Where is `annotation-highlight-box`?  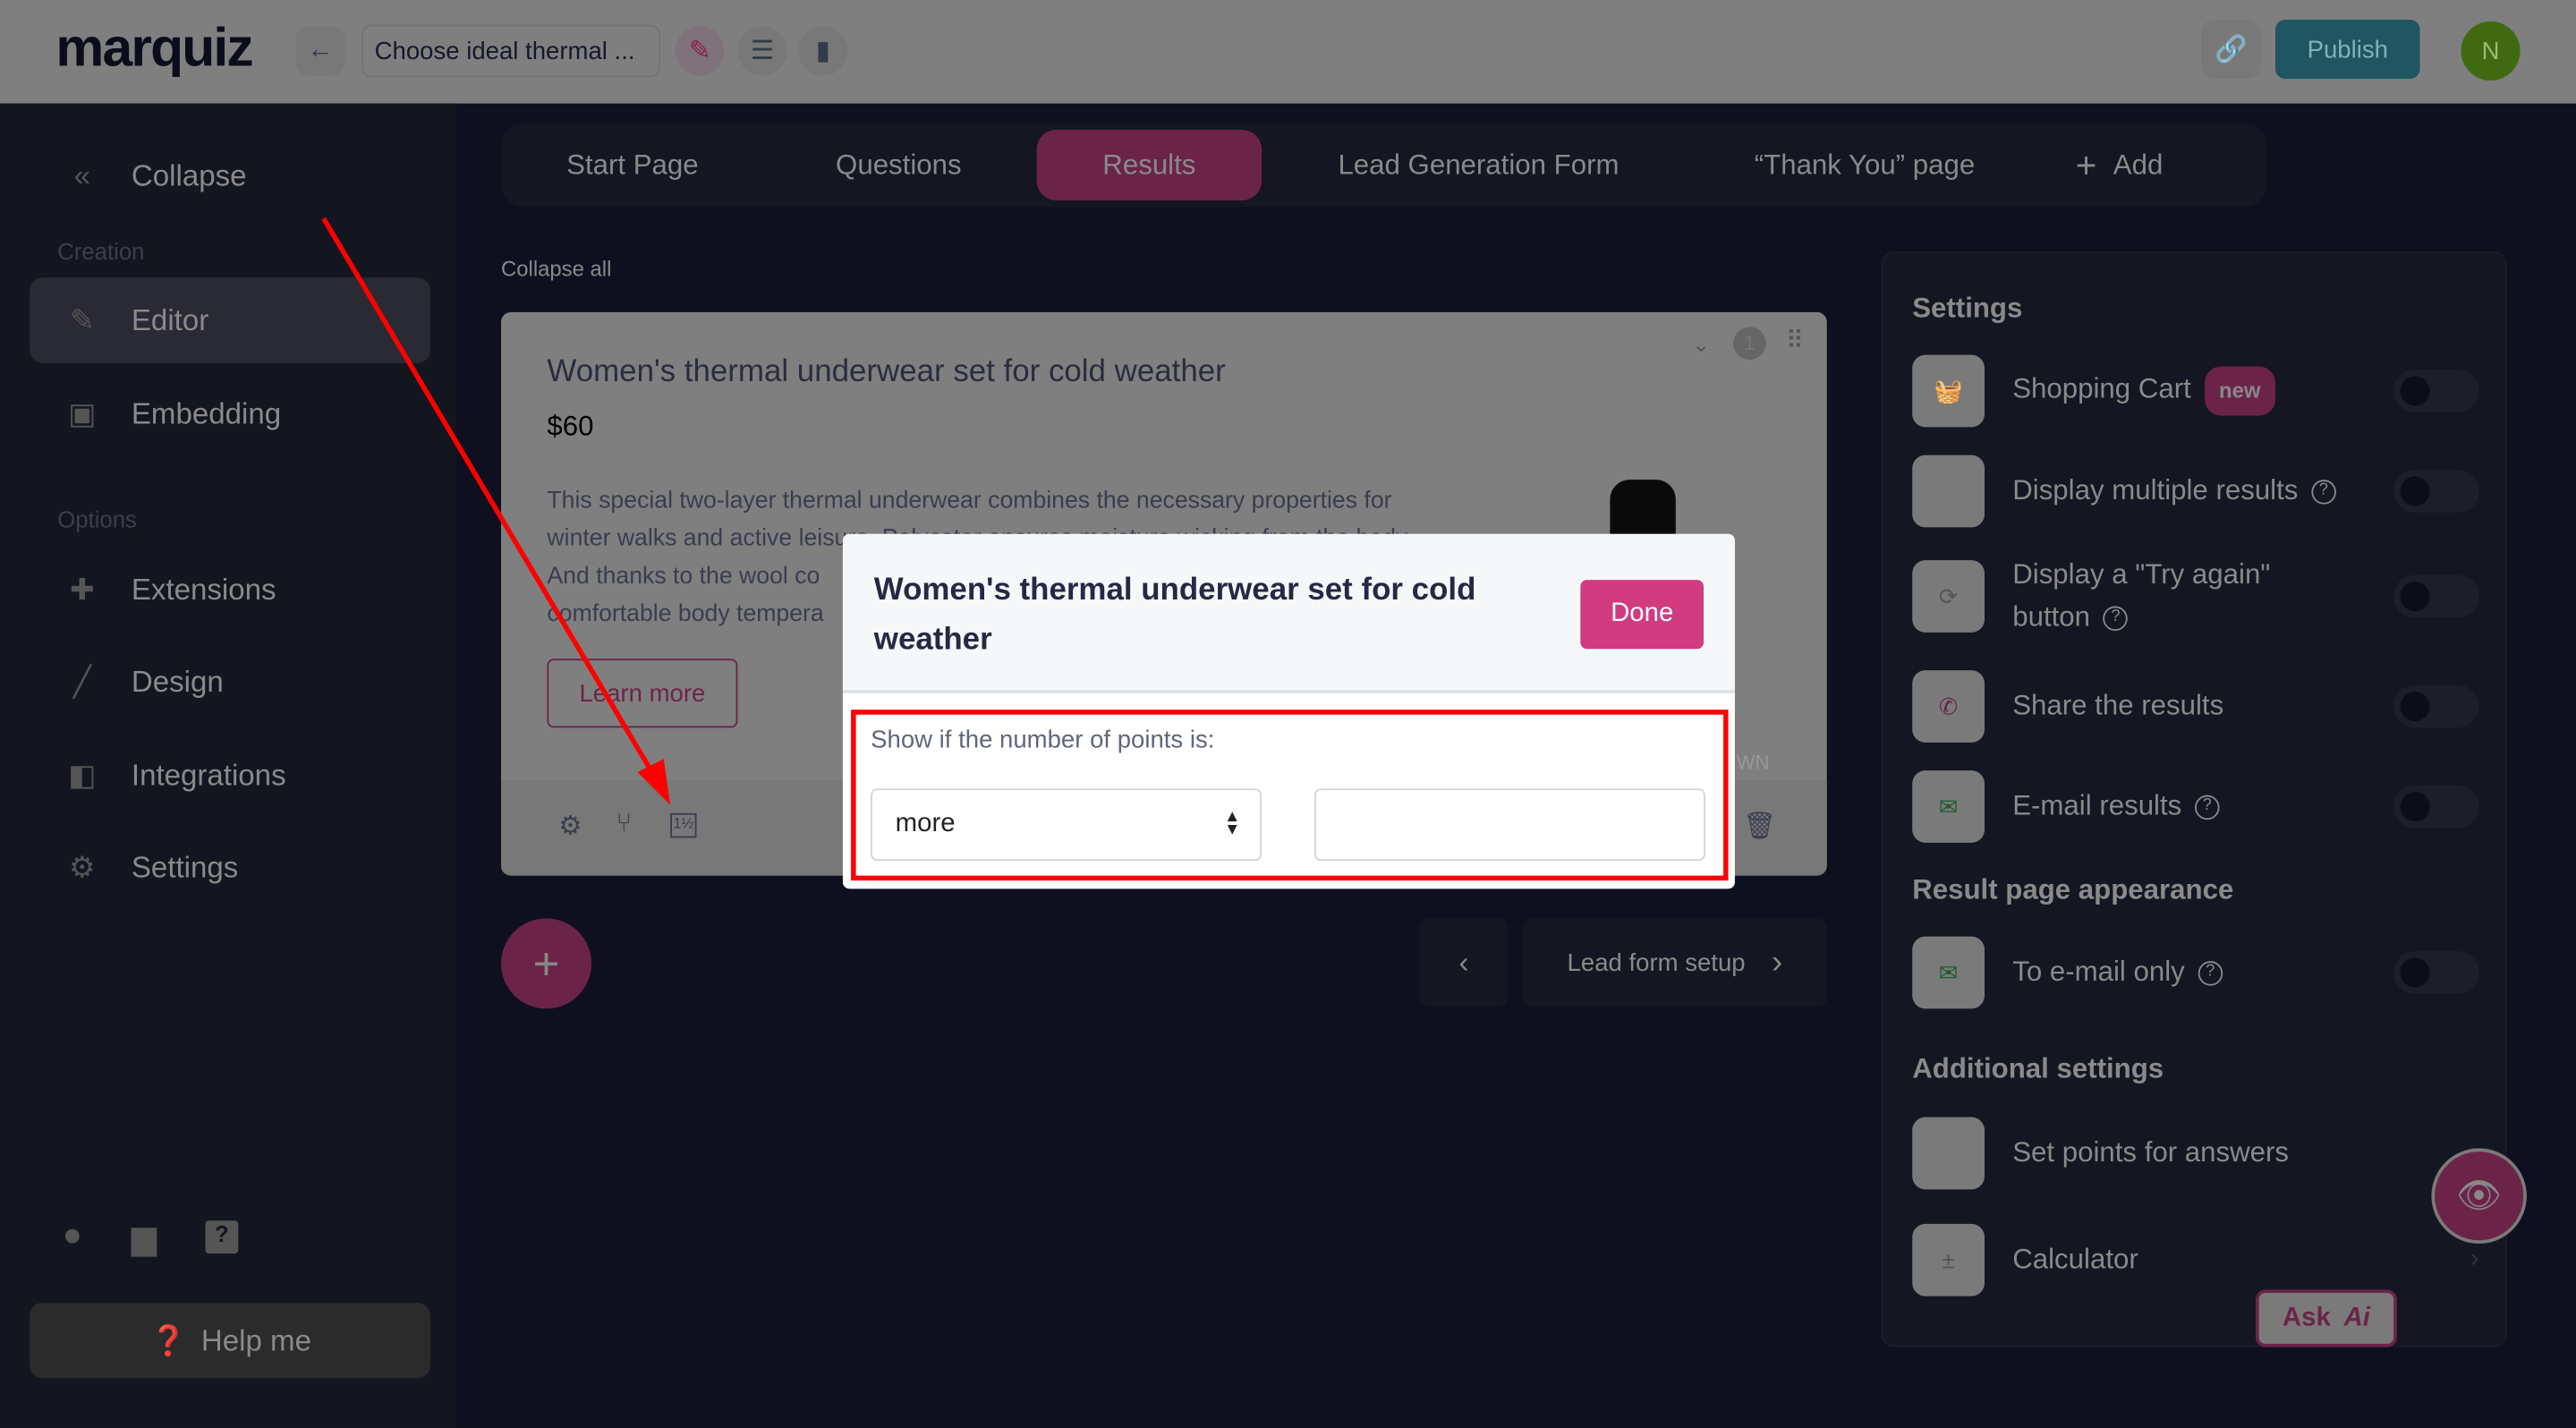 annotation-highlight-box is located at coordinates (1290, 795).